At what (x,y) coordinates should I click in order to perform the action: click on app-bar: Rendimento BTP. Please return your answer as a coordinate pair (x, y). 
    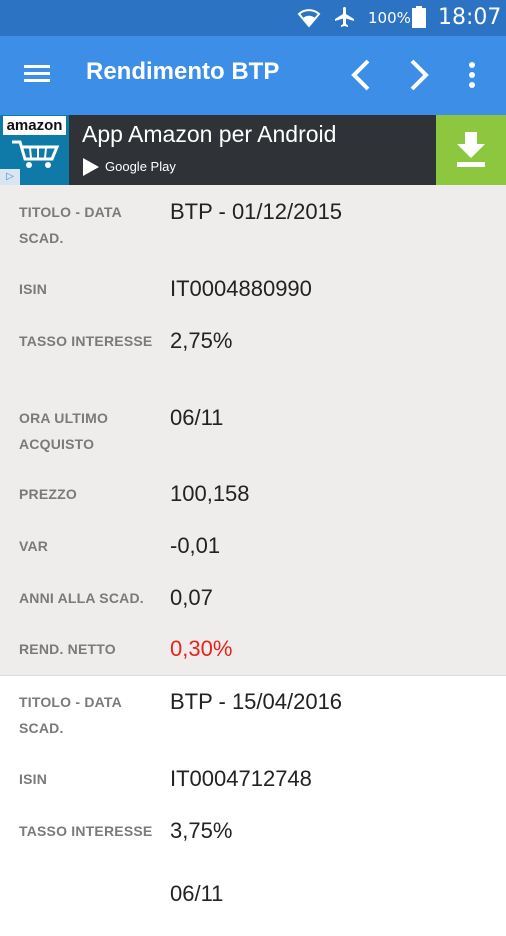
    Looking at the image, I should click on (253, 75).